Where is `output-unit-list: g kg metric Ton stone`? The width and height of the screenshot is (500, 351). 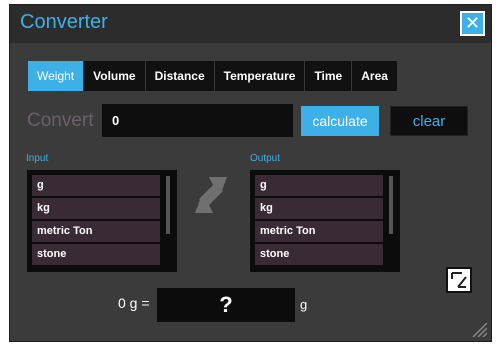
output-unit-list: g kg metric Ton stone is located at coordinates (325, 221).